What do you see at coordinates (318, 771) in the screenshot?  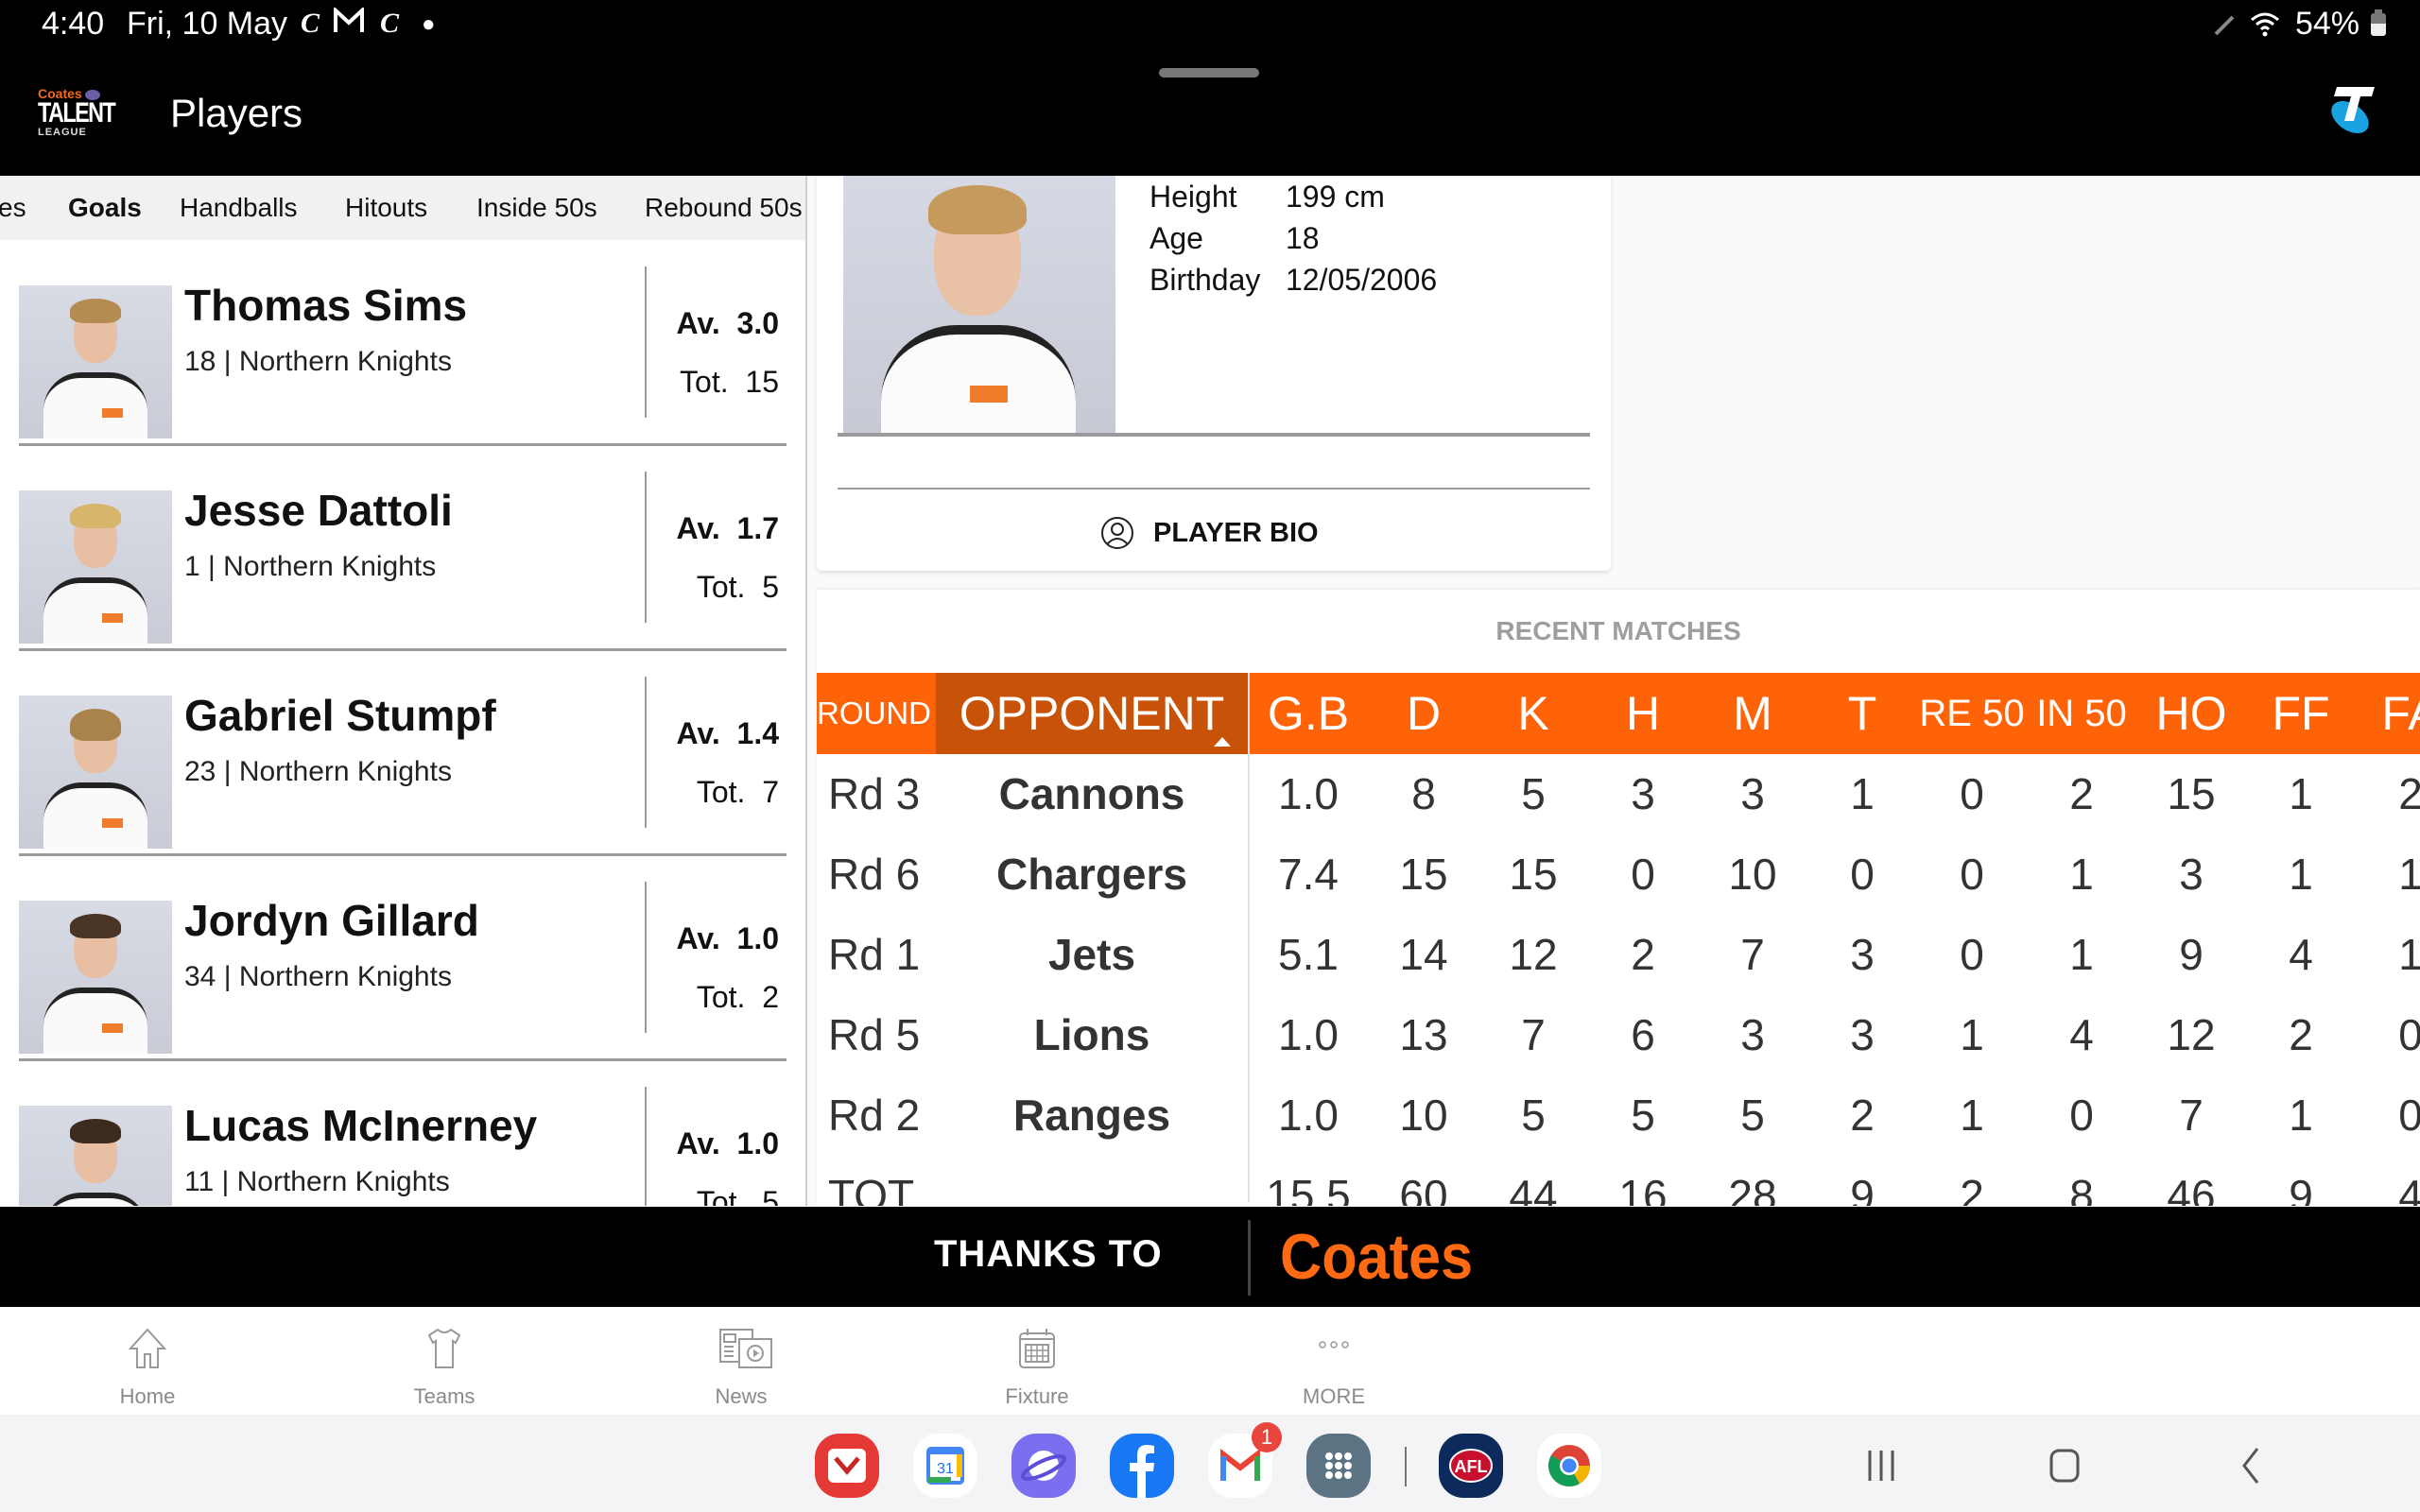 I see `player-number-team: 23 | Northern Knights` at bounding box center [318, 771].